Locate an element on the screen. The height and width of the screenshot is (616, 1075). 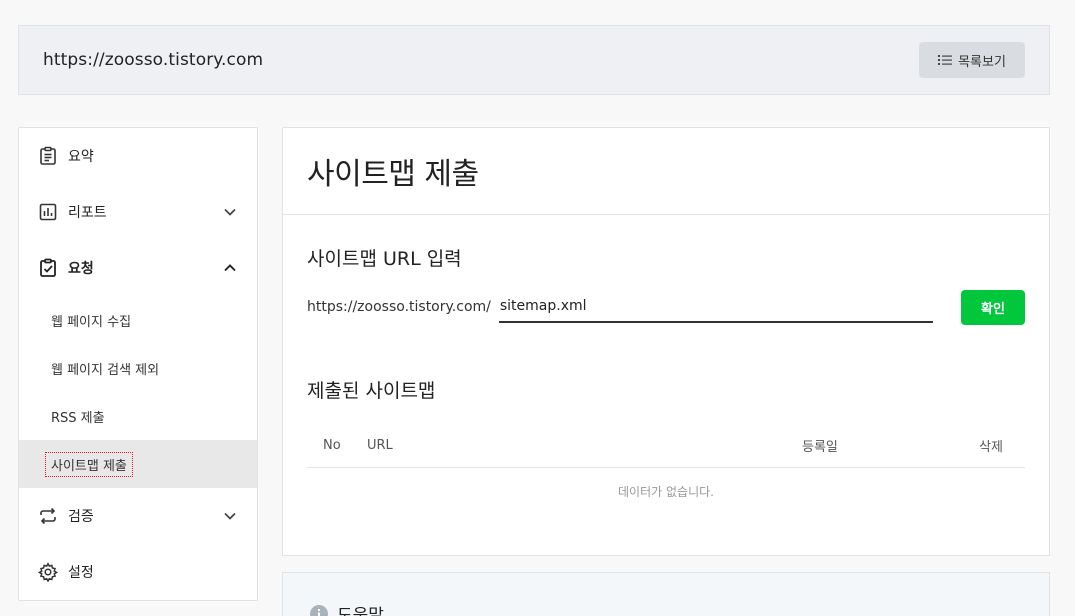
sidebar-subitem-rss: RSS 제출 is located at coordinates (138, 416).